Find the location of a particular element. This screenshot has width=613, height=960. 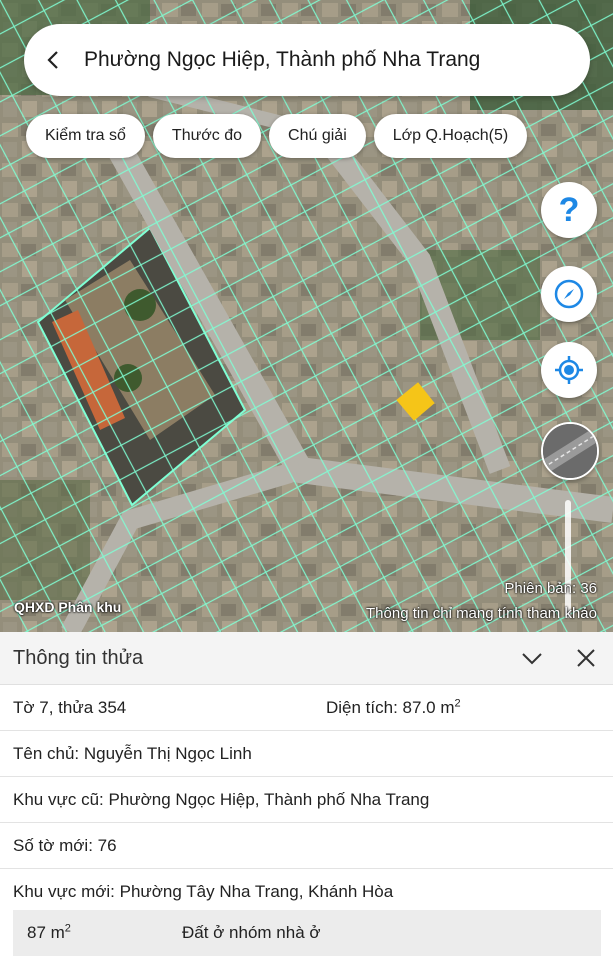

owner-value: Tên chủ: Nguyễn Thị Ngọc Linh is located at coordinates (132, 753).